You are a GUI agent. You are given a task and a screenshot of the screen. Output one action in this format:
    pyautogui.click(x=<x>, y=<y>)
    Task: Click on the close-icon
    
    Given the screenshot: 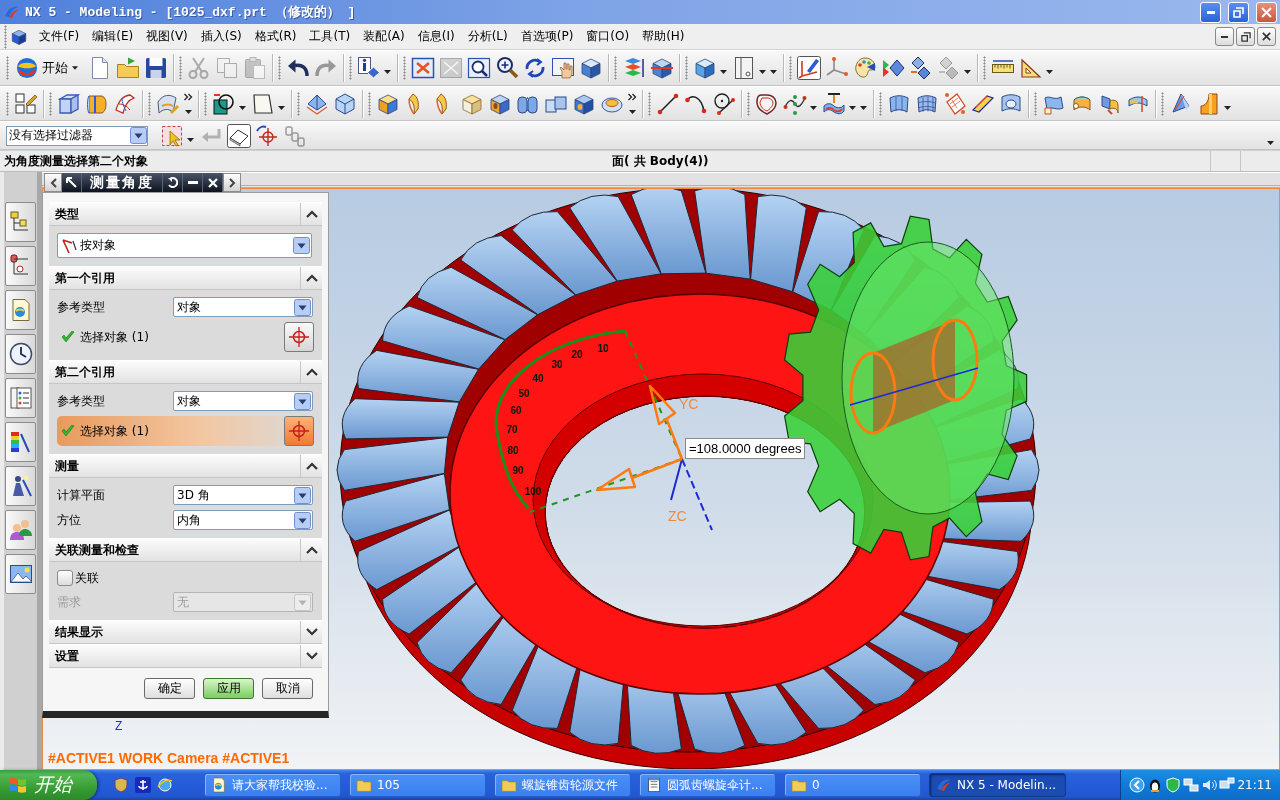 What is the action you would take?
    pyautogui.click(x=212, y=182)
    